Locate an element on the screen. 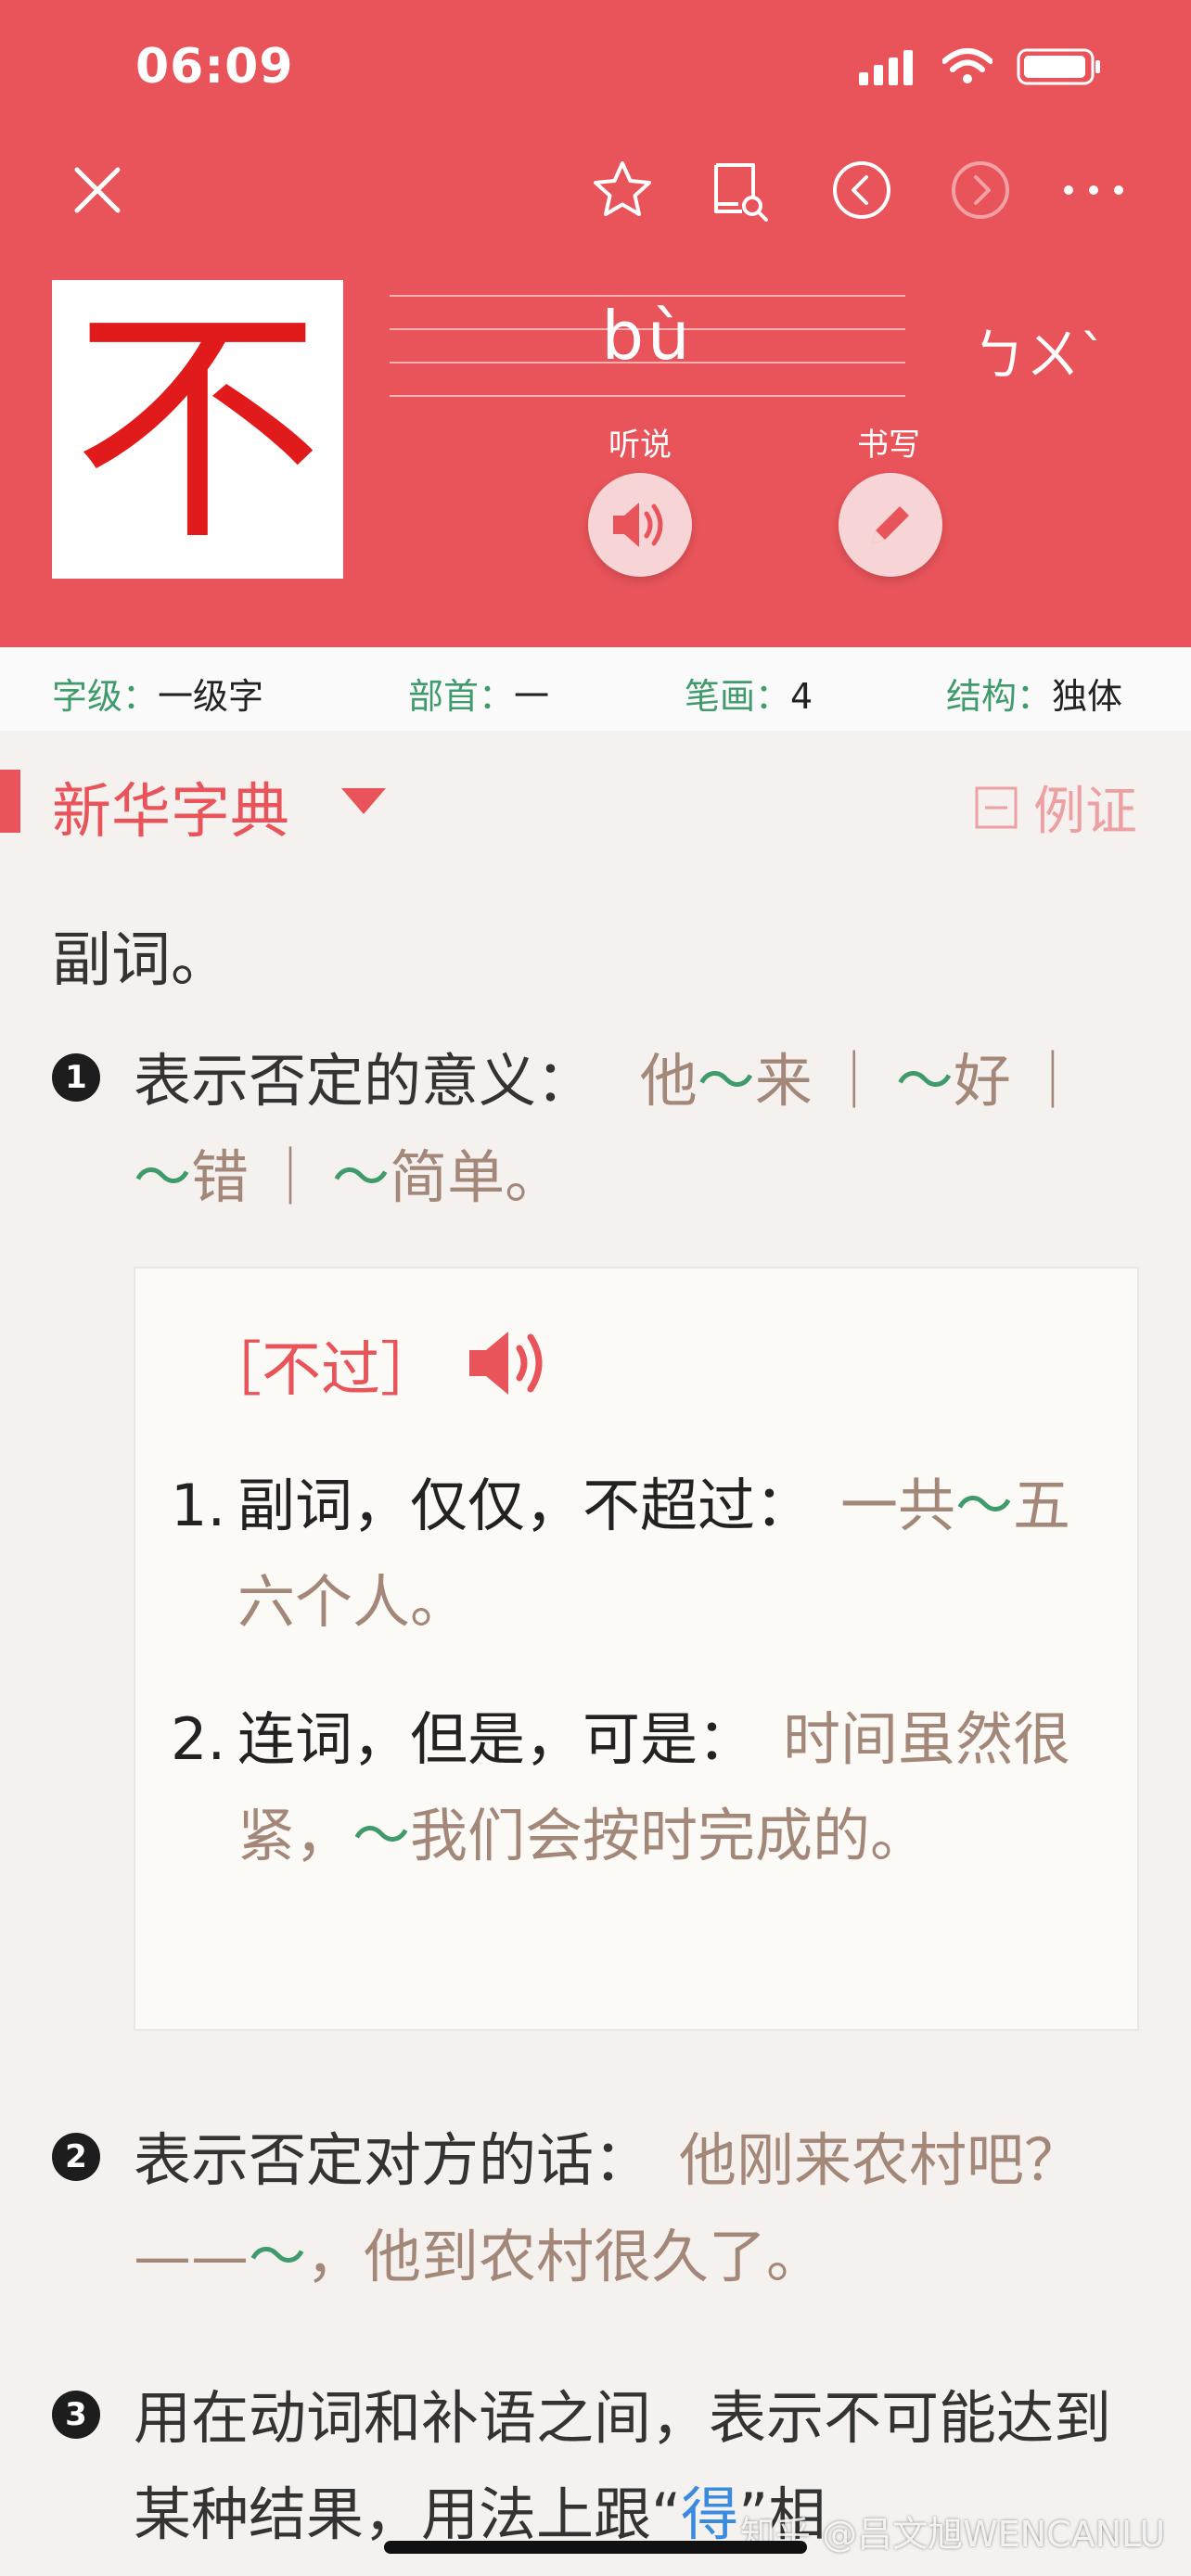 The image size is (1191, 2576). definition-number: 1 is located at coordinates (76, 1077).